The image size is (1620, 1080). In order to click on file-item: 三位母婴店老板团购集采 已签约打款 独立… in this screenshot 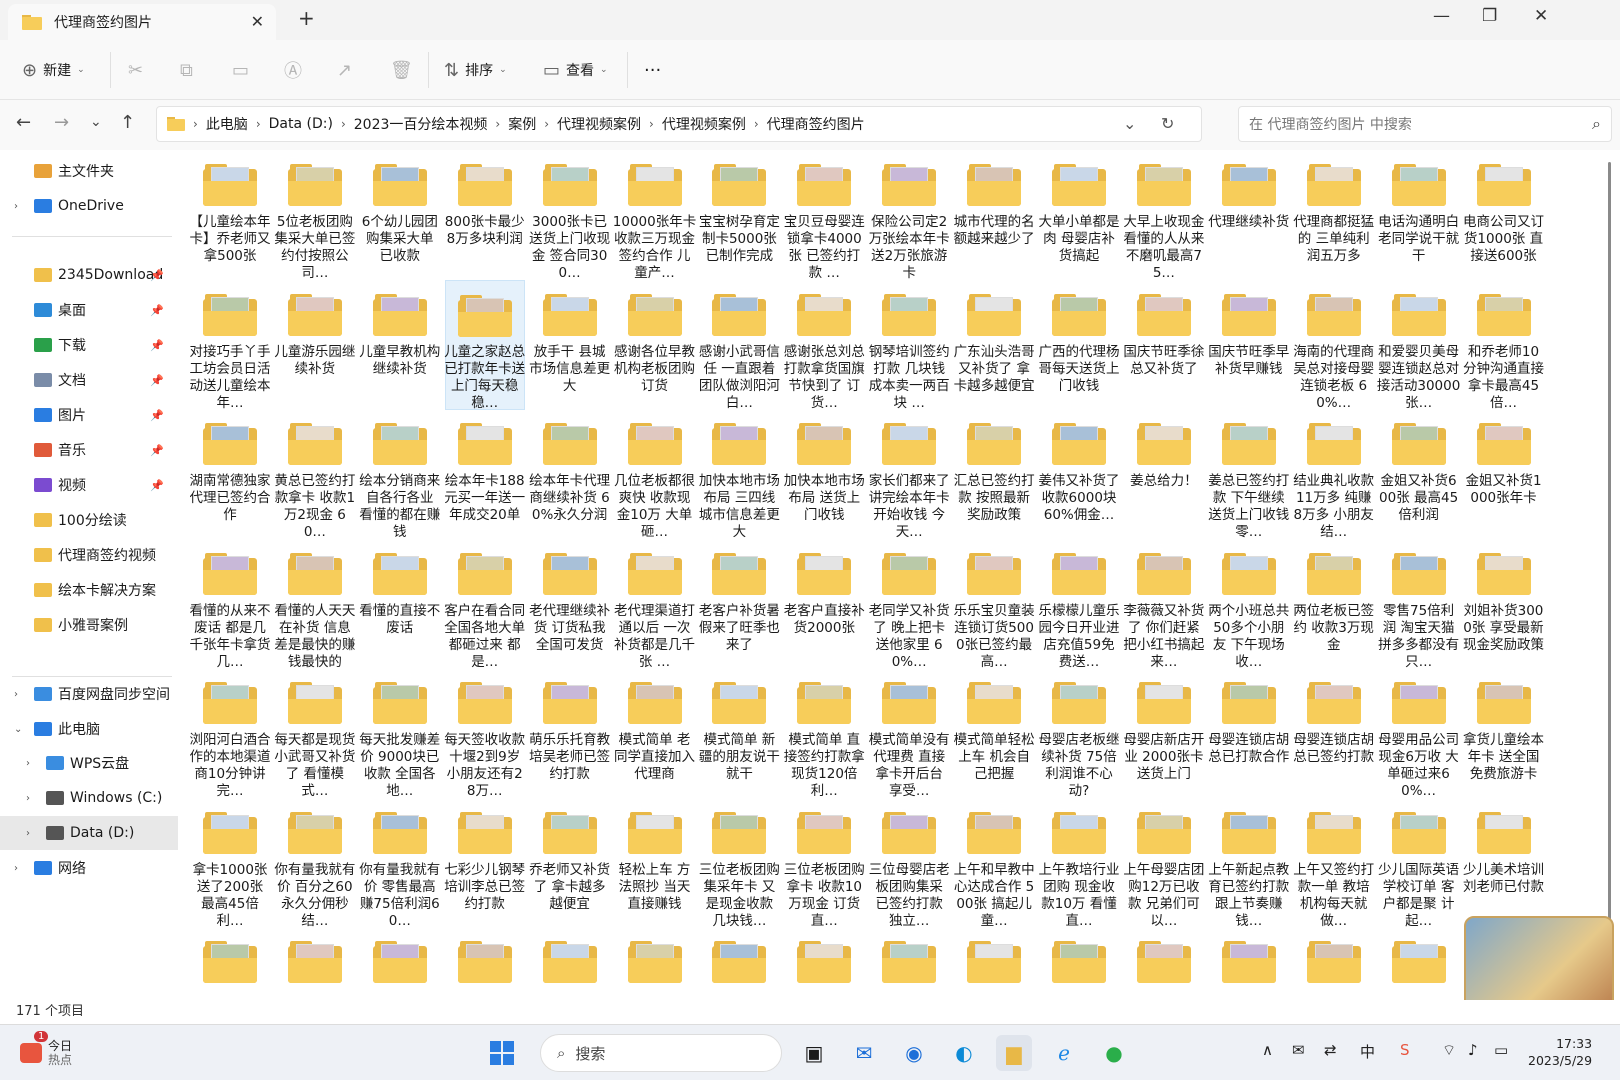, I will do `click(909, 863)`.